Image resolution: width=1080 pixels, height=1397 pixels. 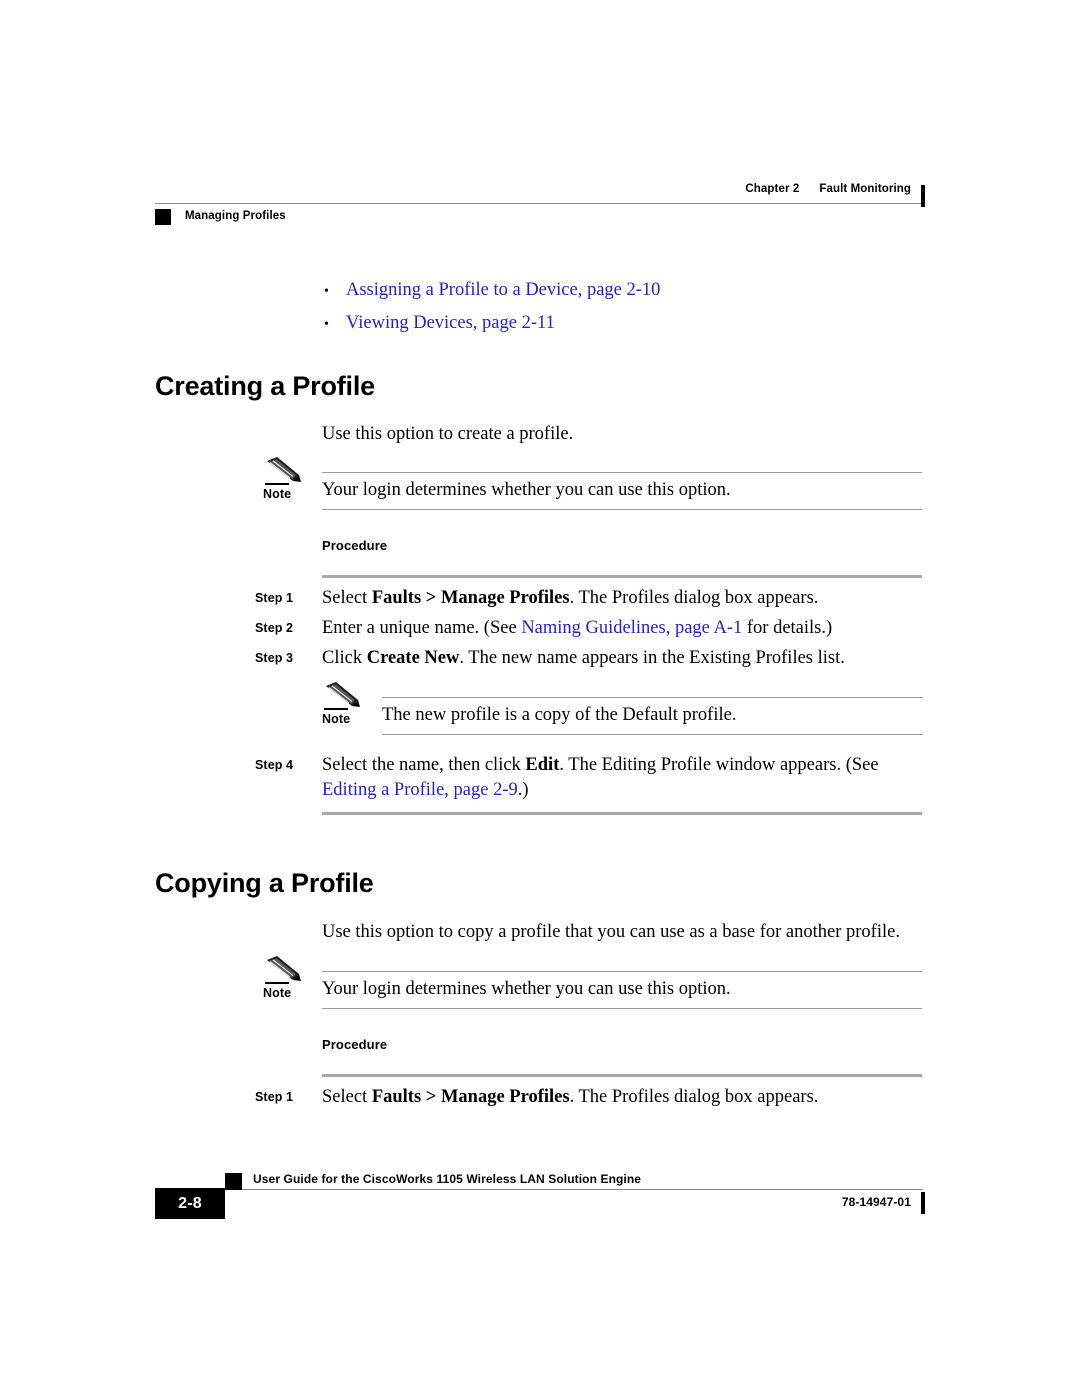 I want to click on header-edge-marker, so click(x=923, y=196).